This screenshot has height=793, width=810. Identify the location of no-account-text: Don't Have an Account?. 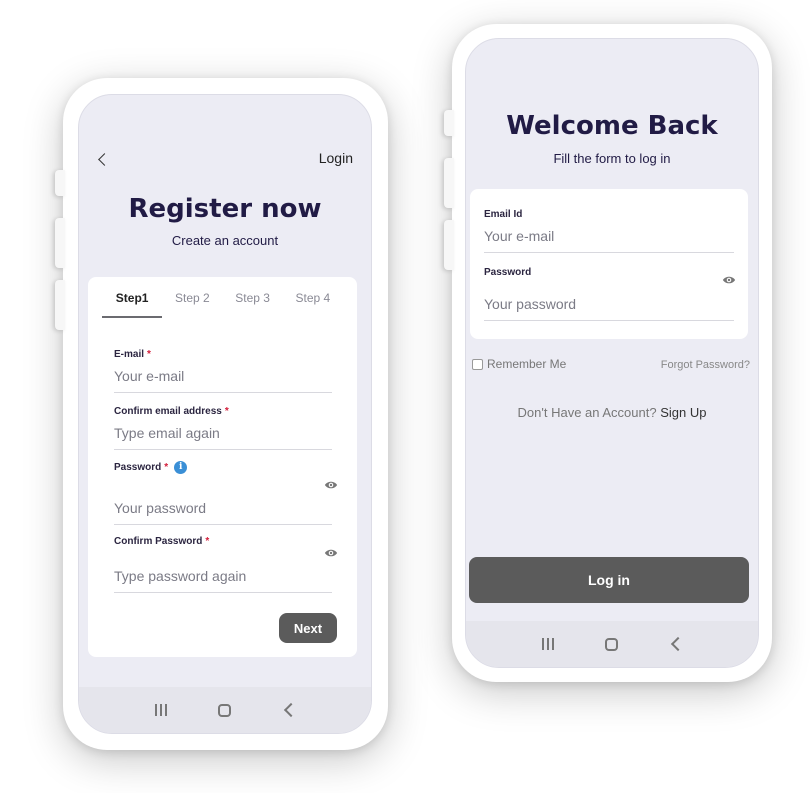
(587, 412).